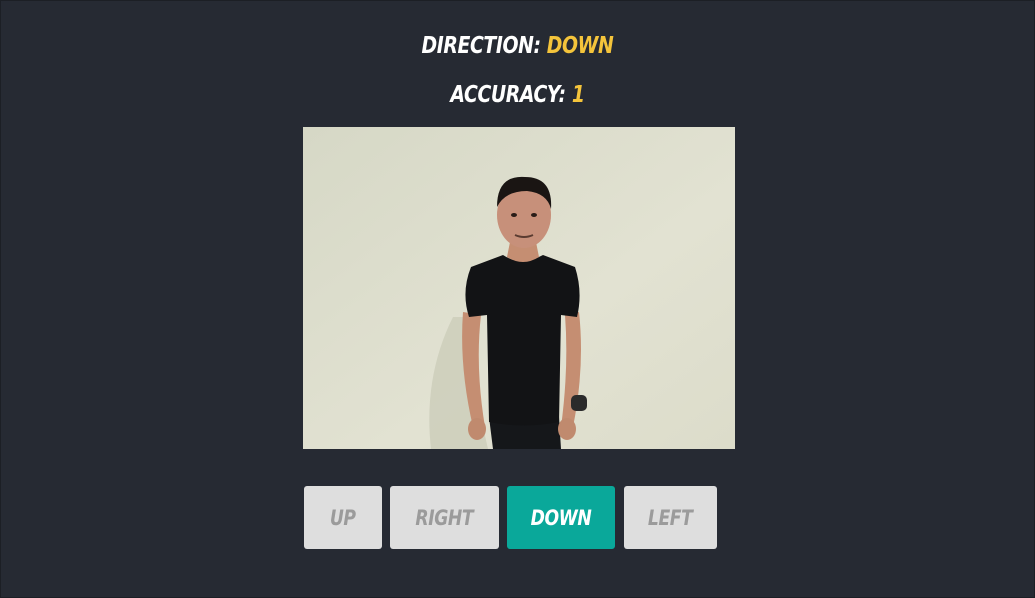 Image resolution: width=1035 pixels, height=598 pixels. I want to click on direction-label: Direction:, so click(481, 46).